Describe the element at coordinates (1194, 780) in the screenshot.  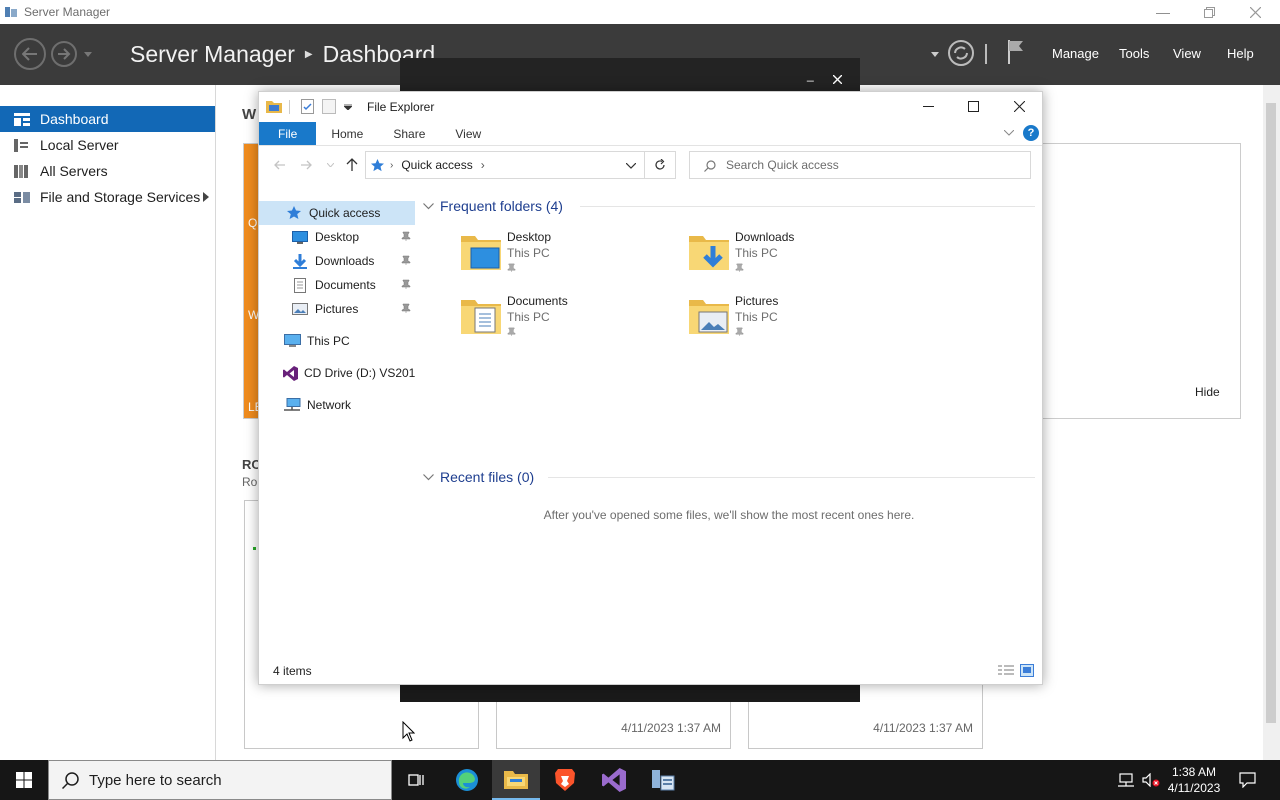
I see `taskbar-clock: 1:38 AM 4/11/2023` at that location.